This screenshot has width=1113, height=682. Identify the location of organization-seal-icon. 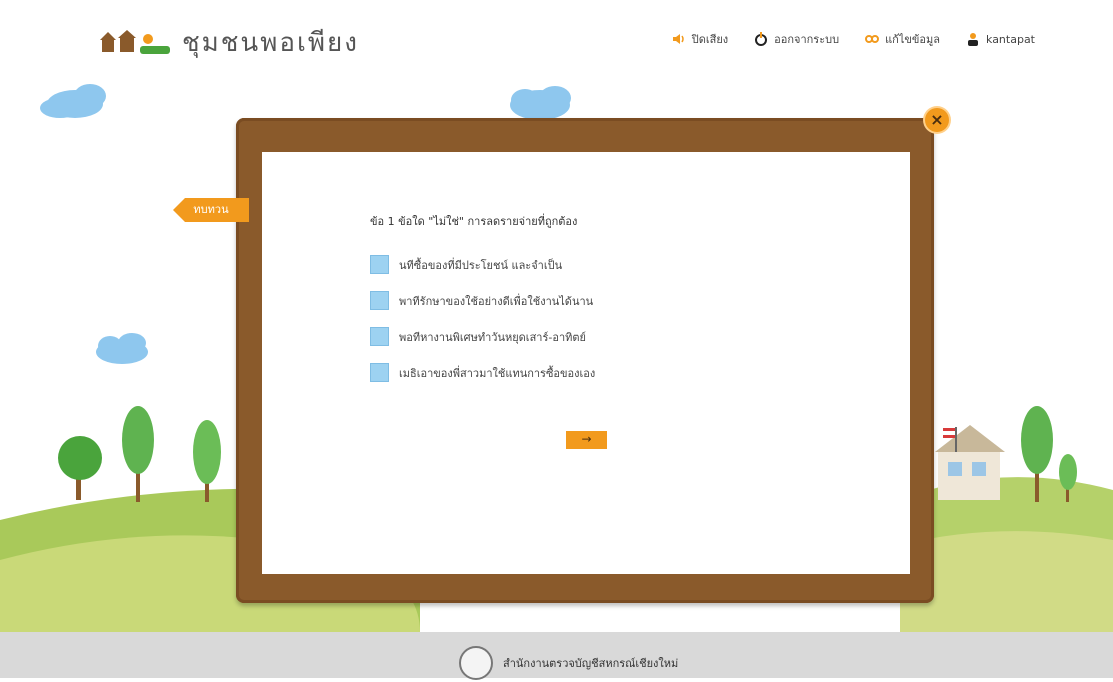
(476, 663).